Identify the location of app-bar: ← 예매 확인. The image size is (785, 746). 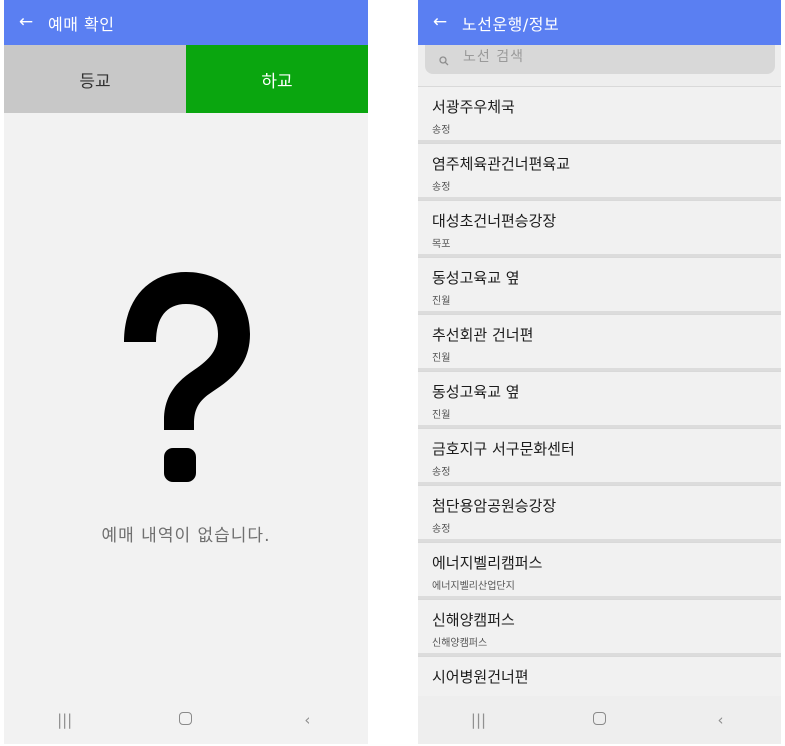
(186, 22).